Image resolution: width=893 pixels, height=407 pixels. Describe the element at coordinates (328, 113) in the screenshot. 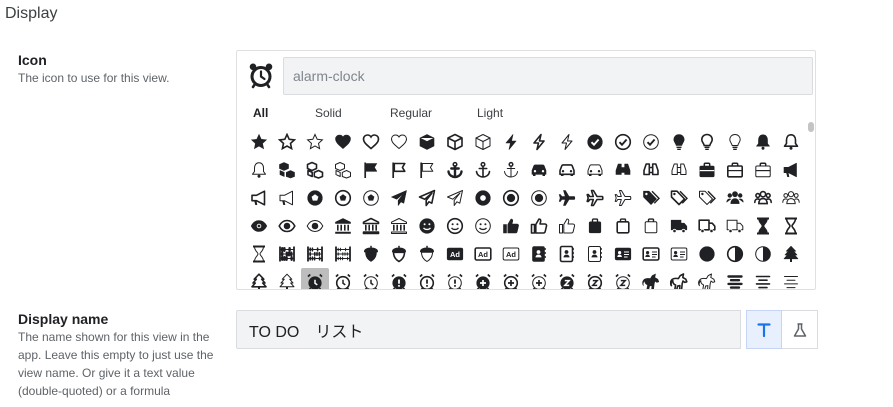

I see `filter-tab-solid: Solid` at that location.